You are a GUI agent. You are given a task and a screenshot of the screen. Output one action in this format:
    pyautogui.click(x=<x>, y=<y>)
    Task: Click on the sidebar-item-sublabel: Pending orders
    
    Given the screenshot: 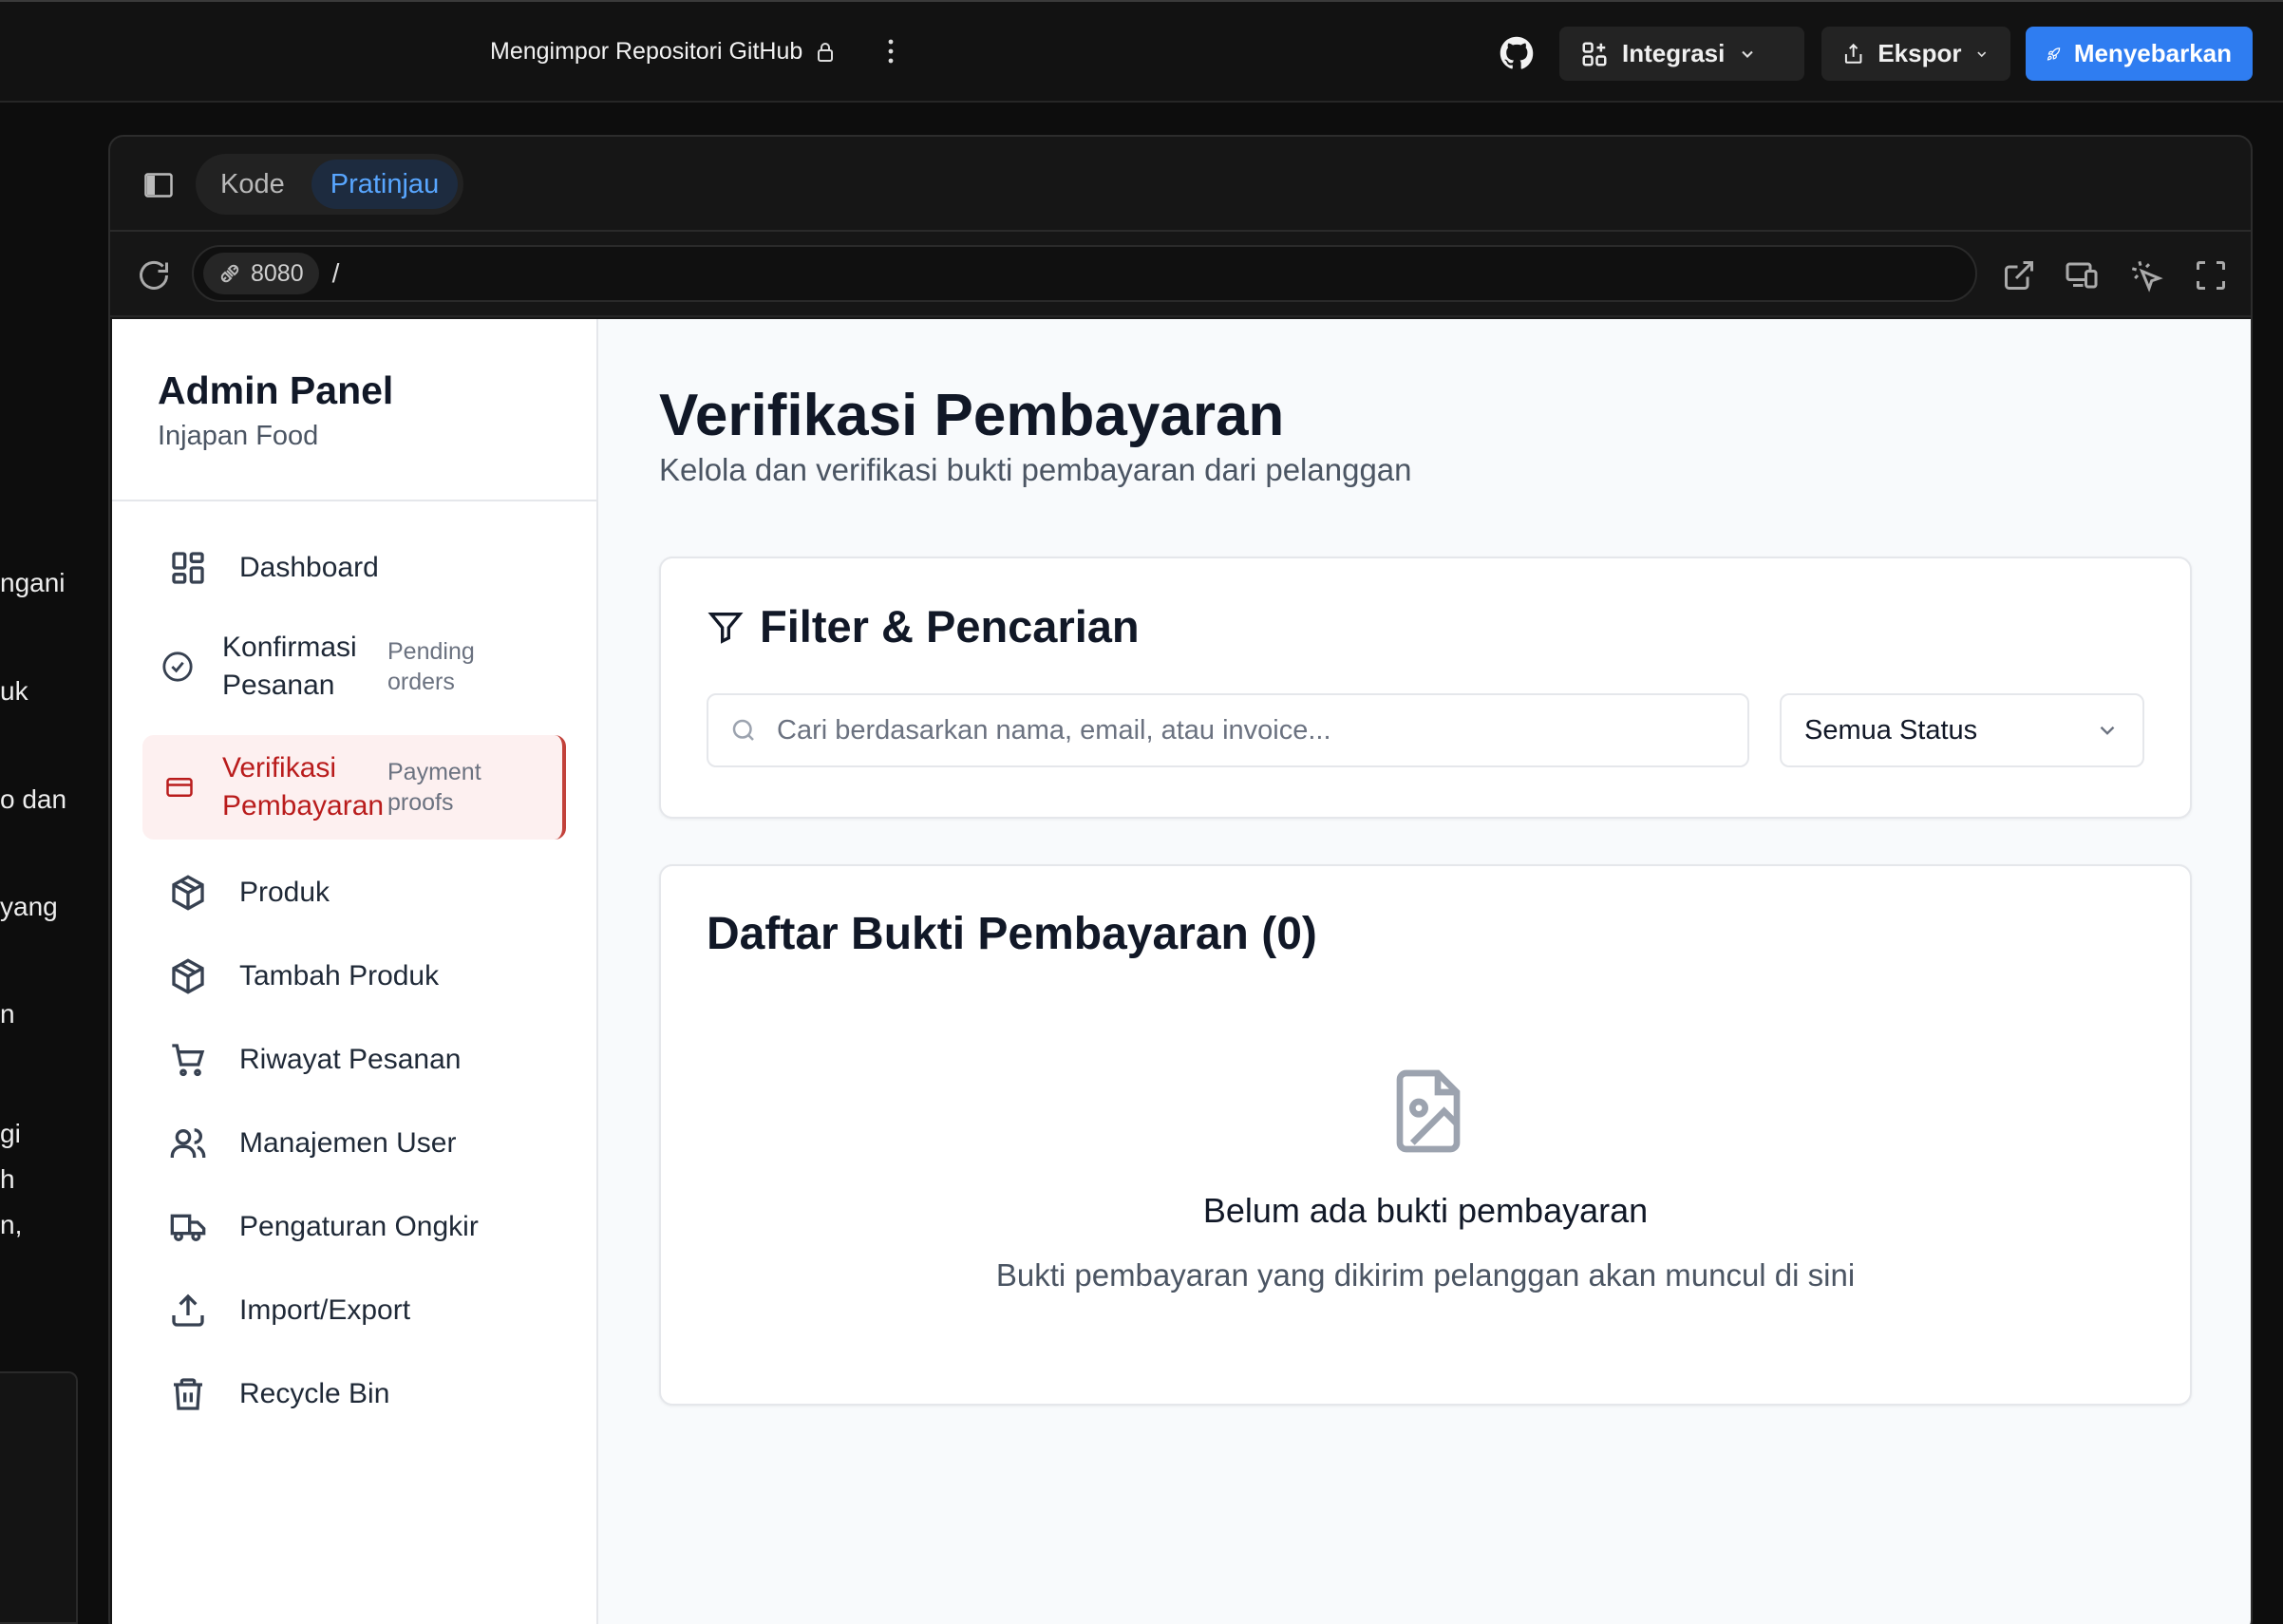 What is the action you would take?
    pyautogui.click(x=431, y=666)
    